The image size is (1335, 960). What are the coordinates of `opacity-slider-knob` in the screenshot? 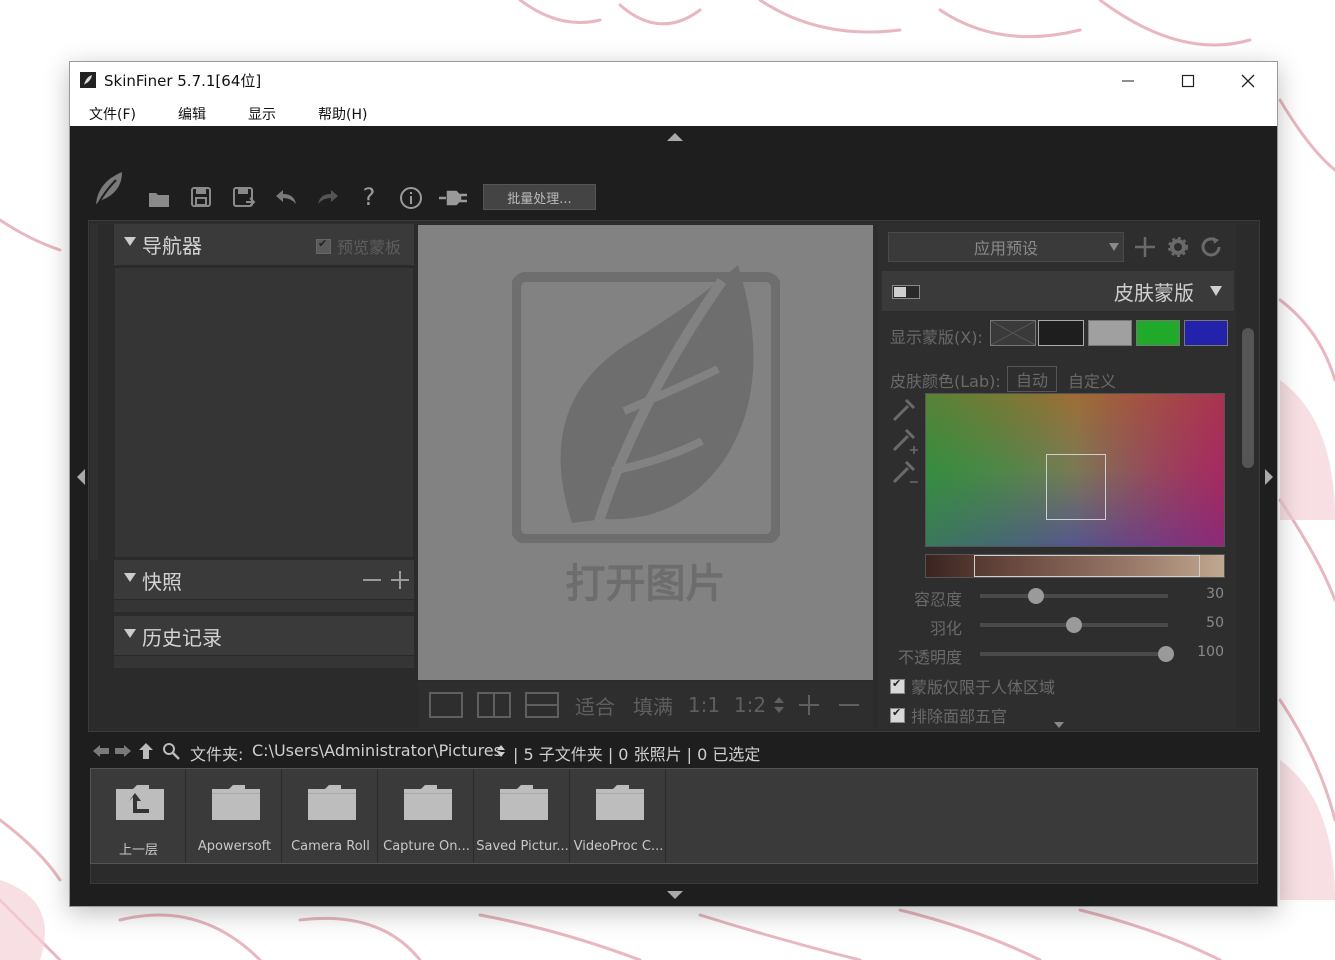 It's located at (1166, 654).